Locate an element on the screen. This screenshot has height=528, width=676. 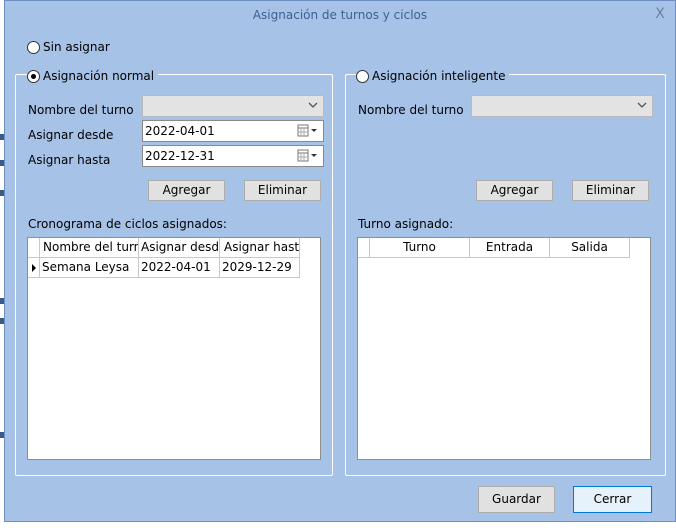
column-header-desde: Asignar desde is located at coordinates (179, 248).